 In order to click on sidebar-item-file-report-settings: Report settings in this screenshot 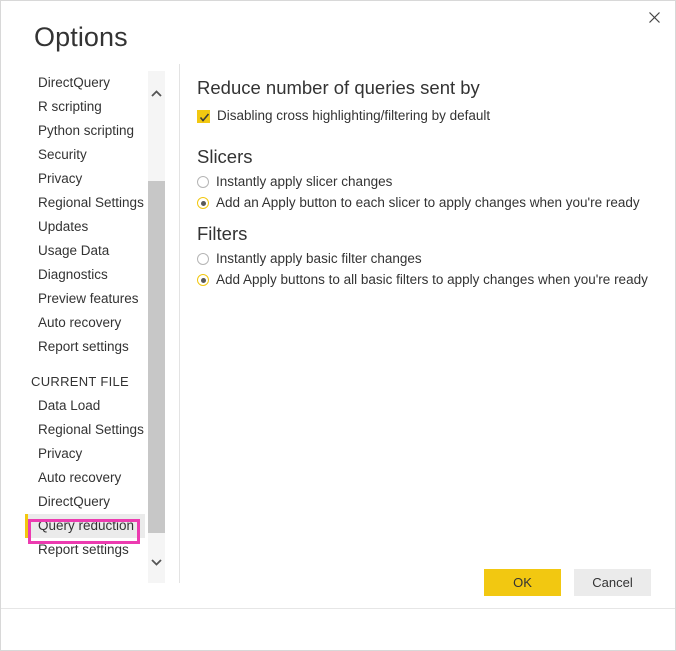, I will do `click(85, 550)`.